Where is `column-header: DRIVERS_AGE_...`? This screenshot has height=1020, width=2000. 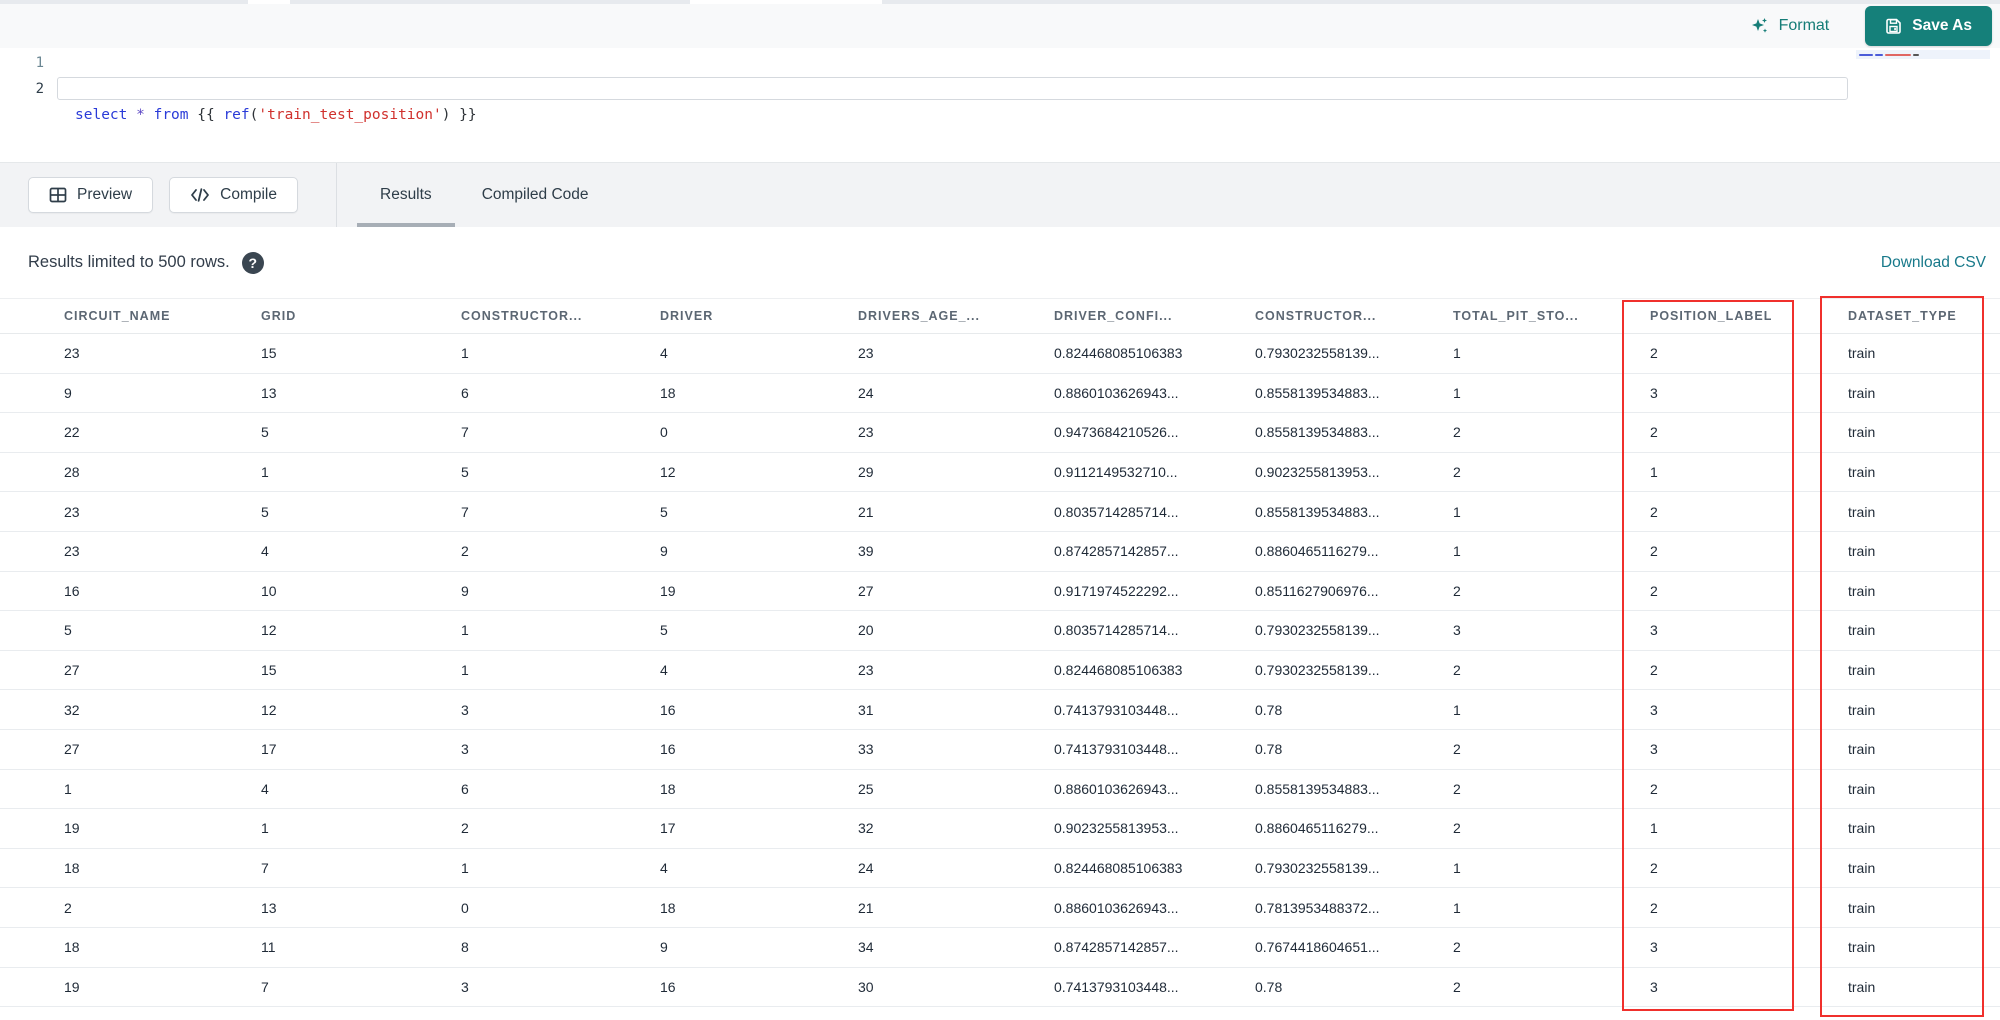 column-header: DRIVERS_AGE_... is located at coordinates (919, 316).